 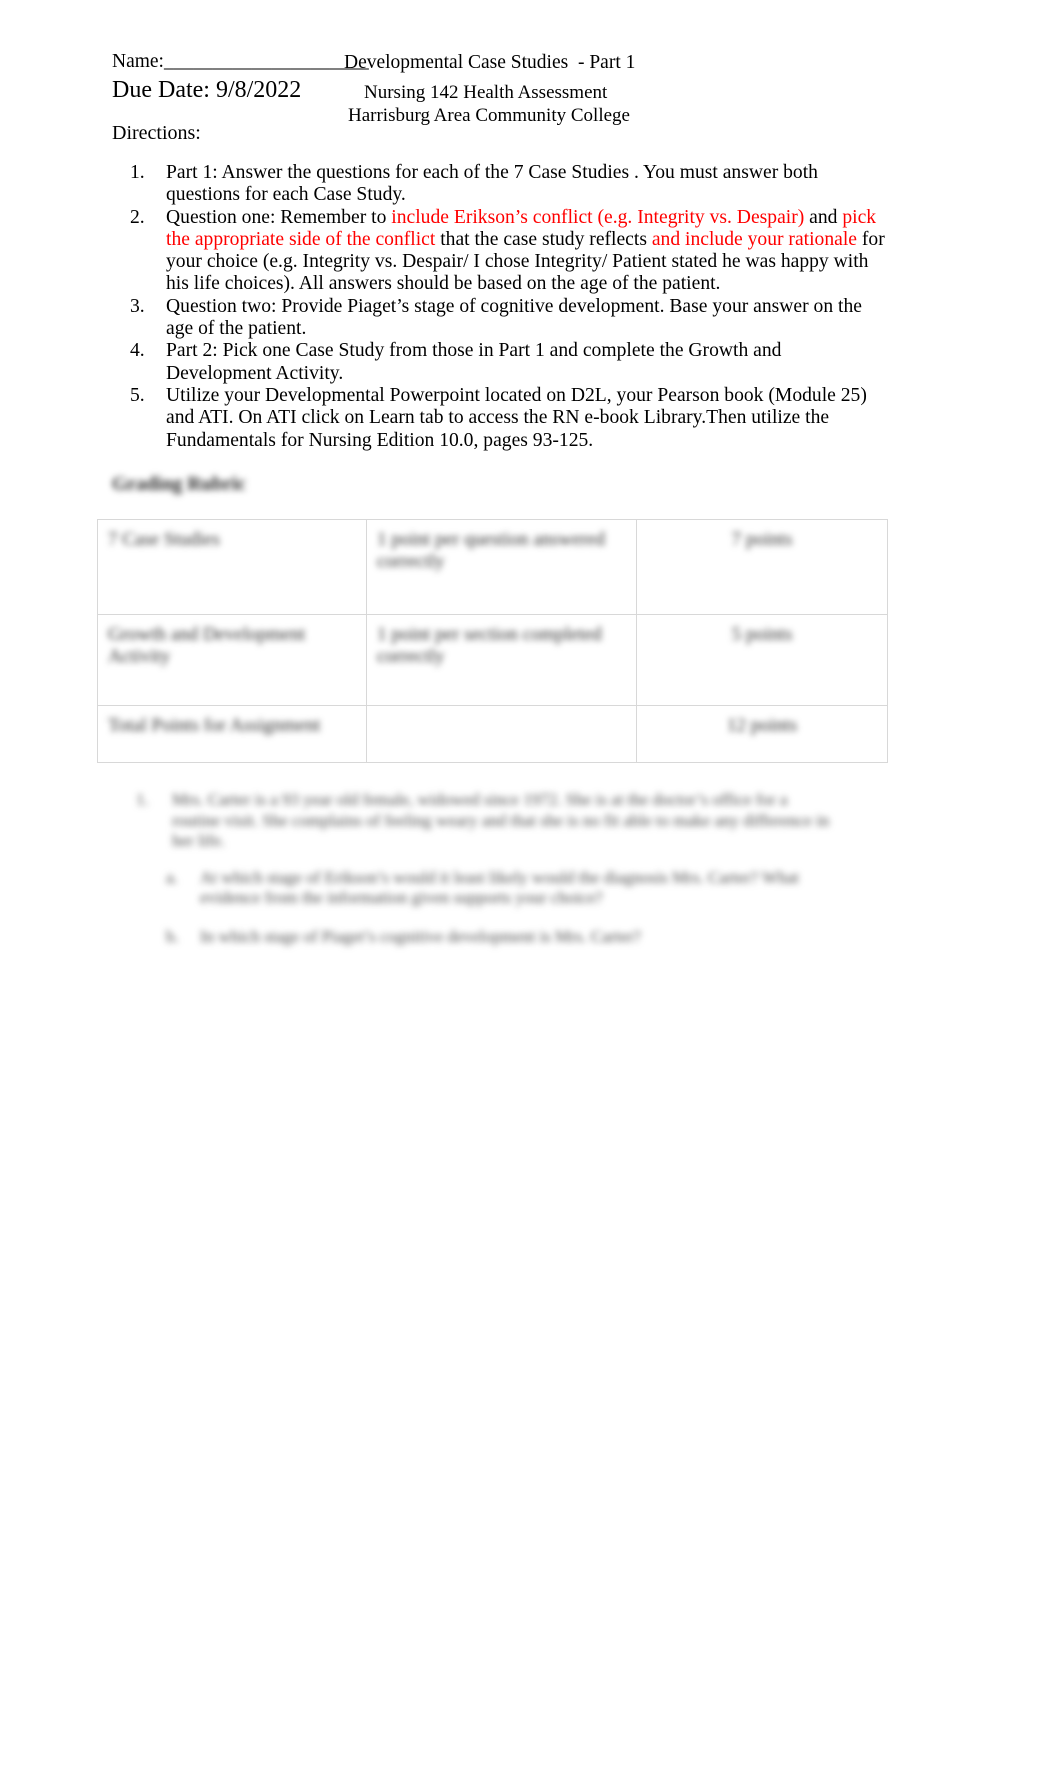 What do you see at coordinates (543, 239) in the screenshot?
I see `directions-text-run: that the case study reflects` at bounding box center [543, 239].